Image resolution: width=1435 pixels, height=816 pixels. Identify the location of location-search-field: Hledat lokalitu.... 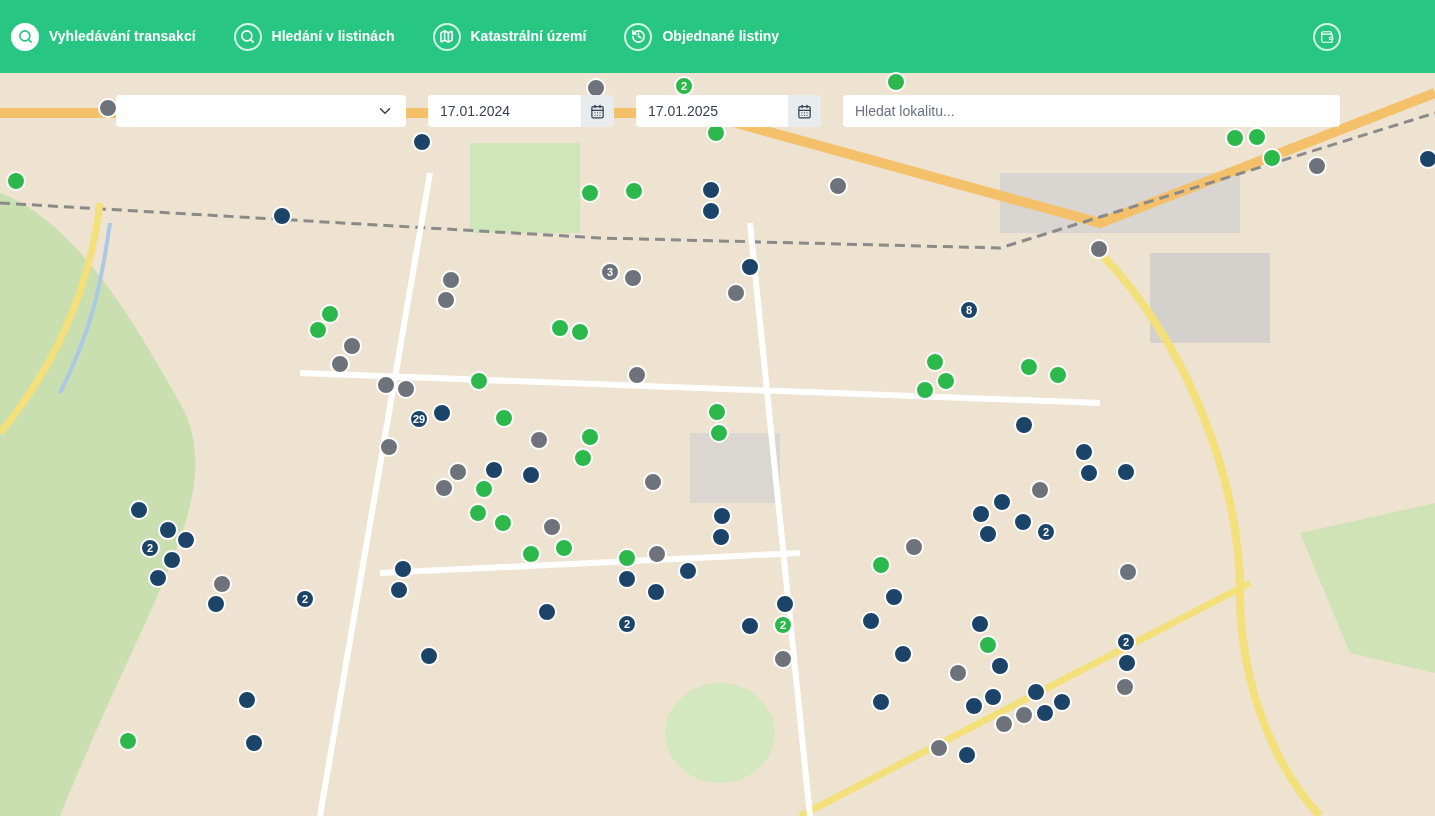
(1091, 111).